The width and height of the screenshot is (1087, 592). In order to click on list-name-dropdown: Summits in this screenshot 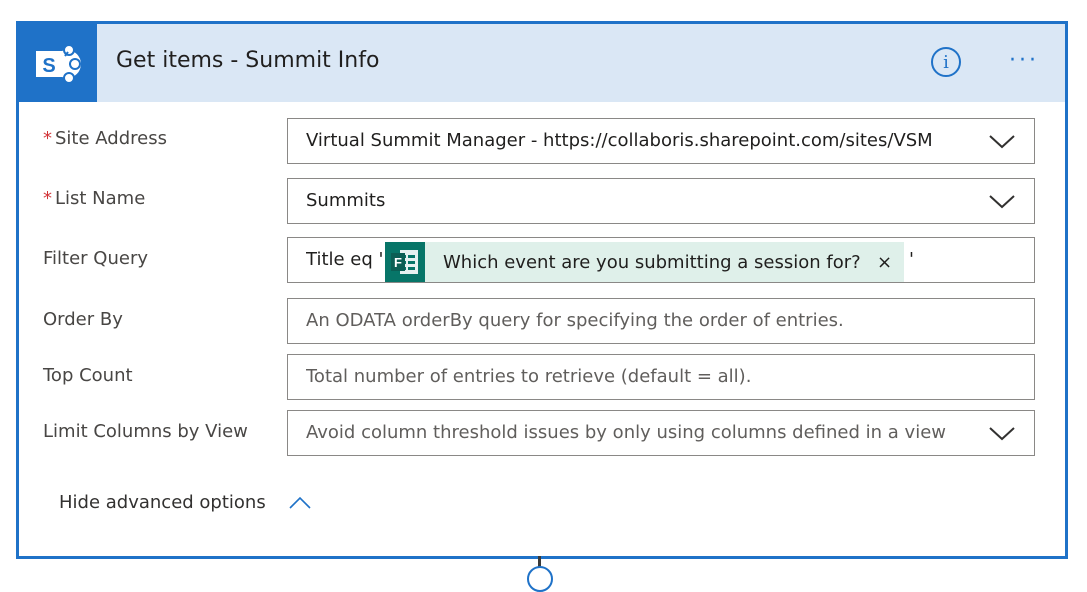, I will do `click(661, 201)`.